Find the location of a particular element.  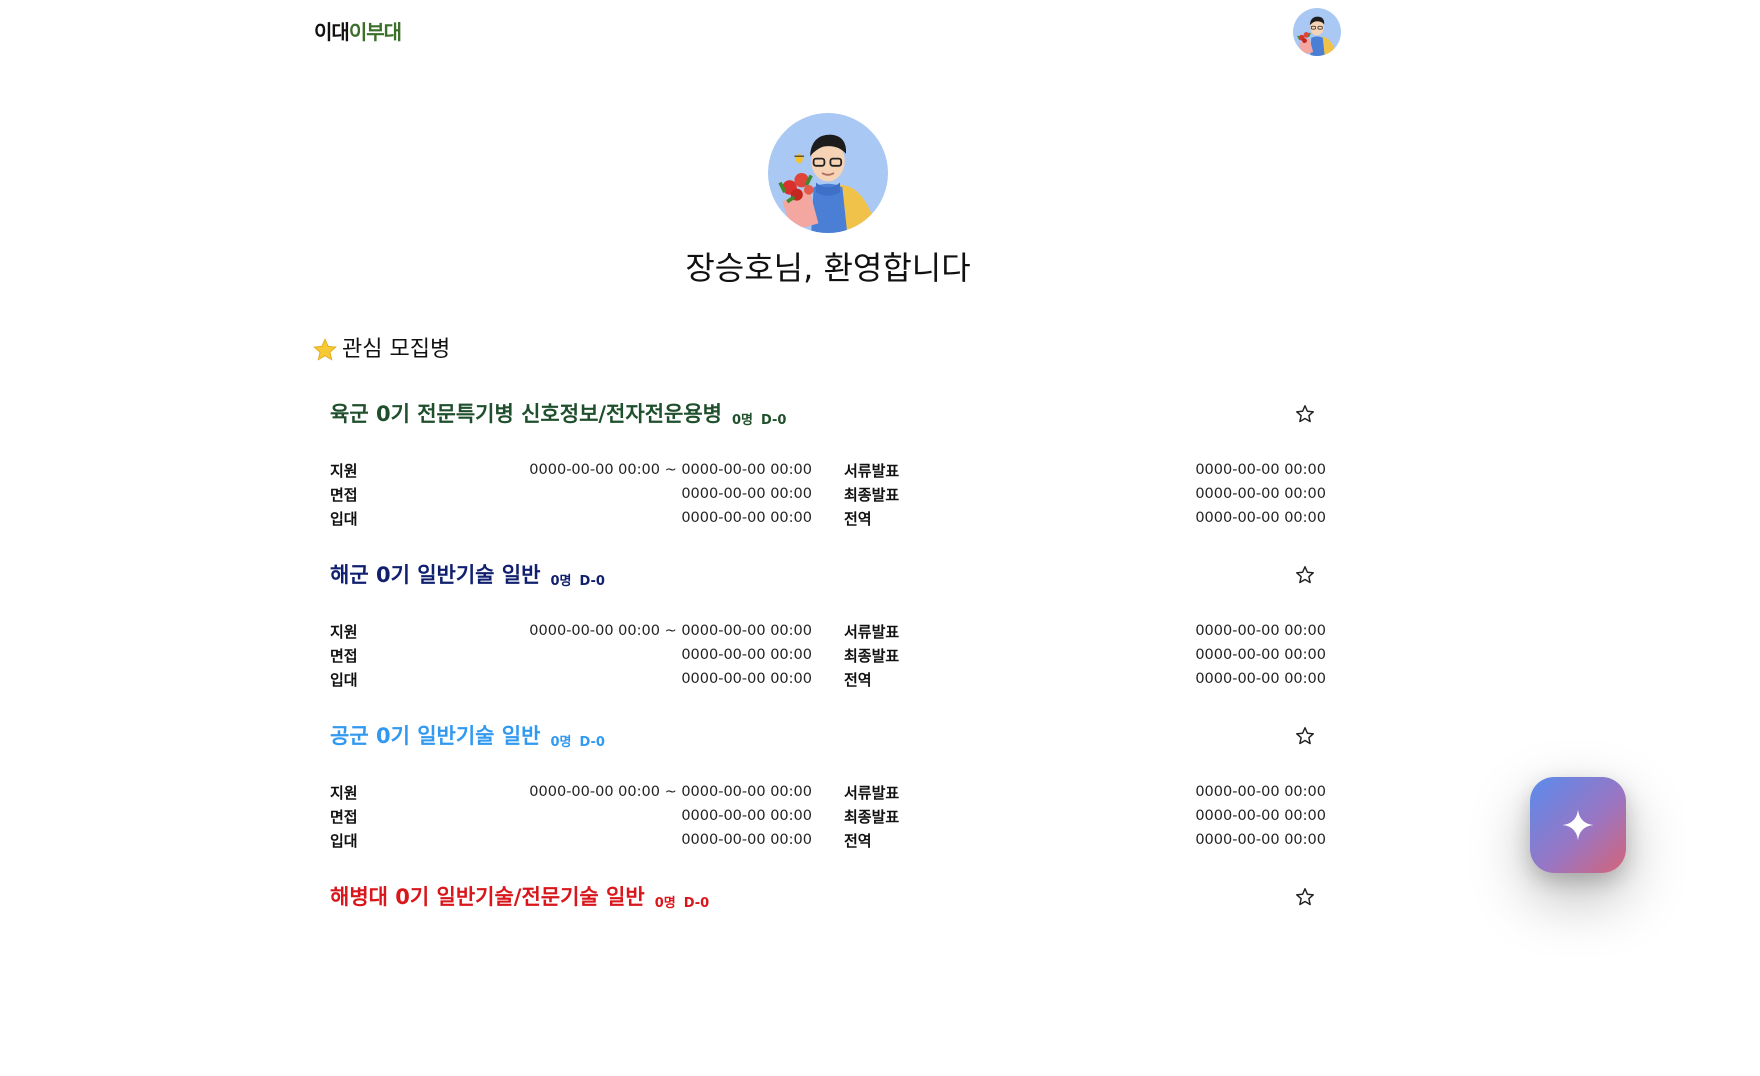

recruit-name: 해병대 0기 일반기술/전문기술 일반 is located at coordinates (487, 897).